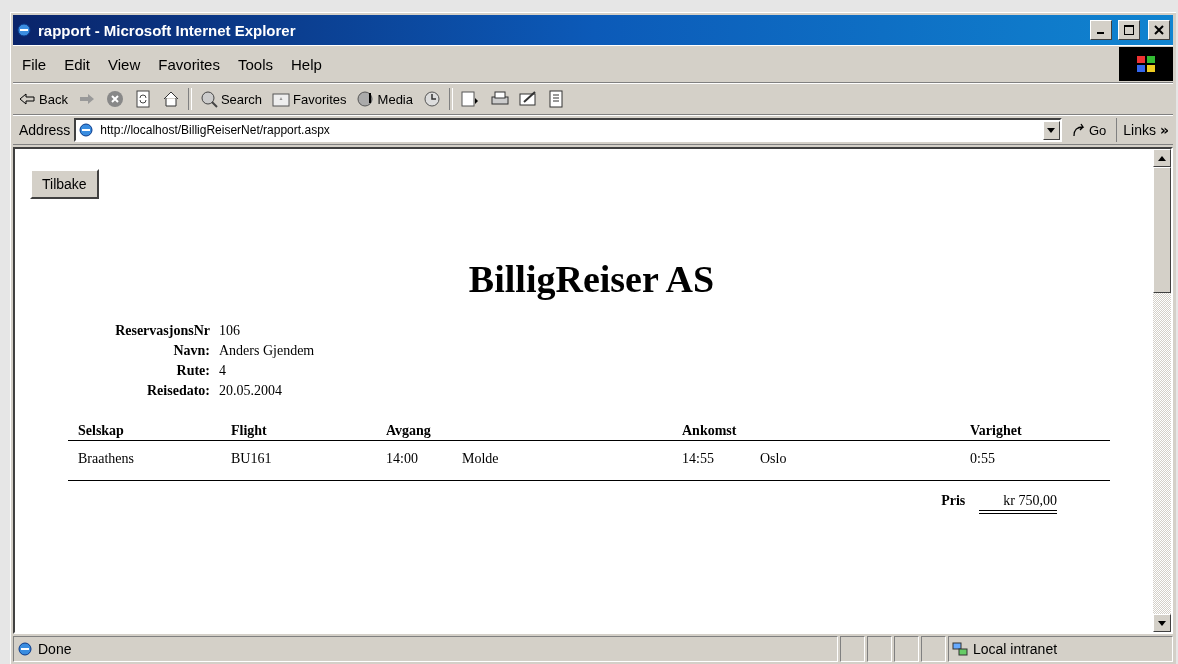  Describe the element at coordinates (1078, 130) in the screenshot. I see `go-arrow-icon` at that location.